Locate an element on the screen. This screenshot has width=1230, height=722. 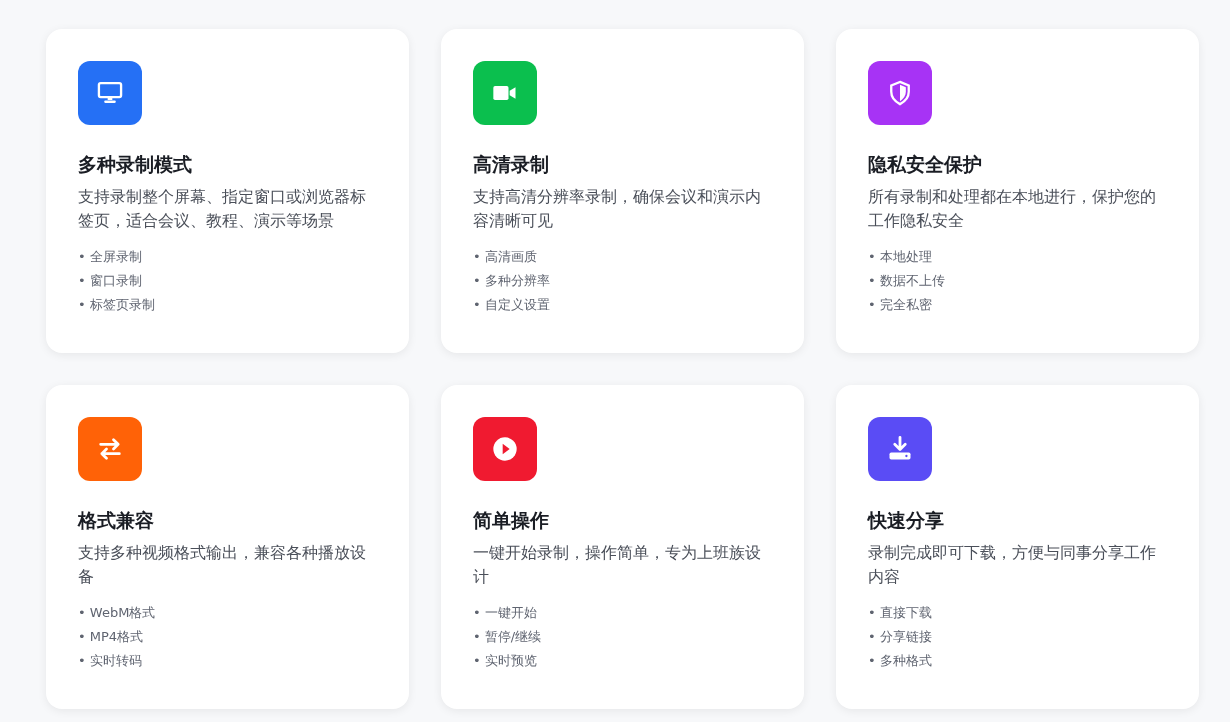
feature-point: • 标签页录制 is located at coordinates (116, 305).